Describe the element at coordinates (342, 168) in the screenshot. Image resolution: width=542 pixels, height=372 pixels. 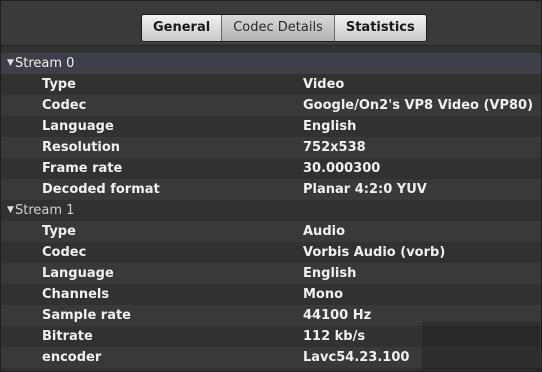
I see `property-value: 30.000300` at that location.